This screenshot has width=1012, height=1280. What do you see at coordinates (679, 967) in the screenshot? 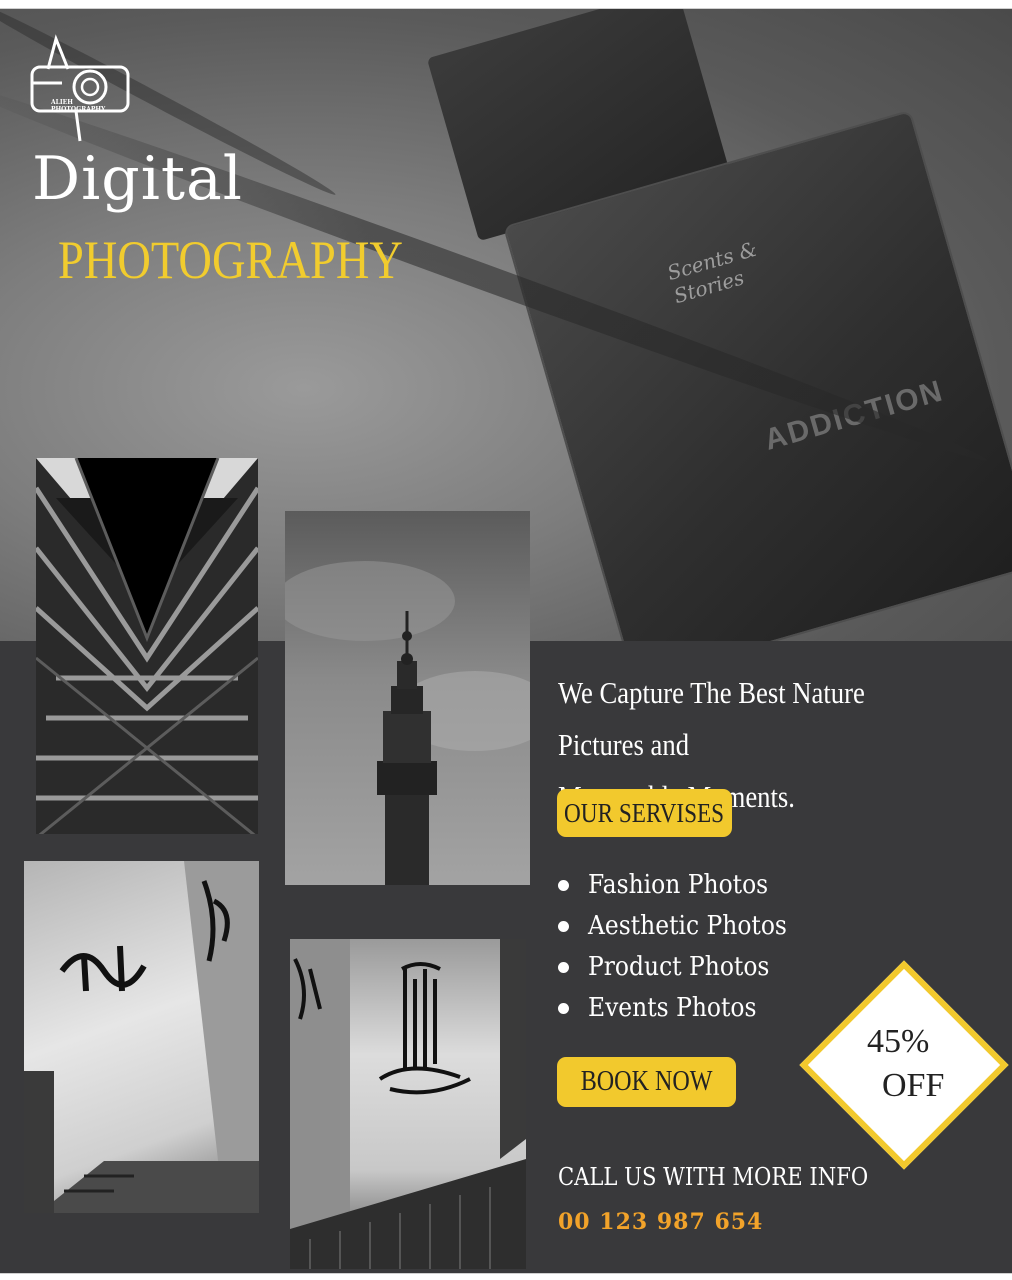
I see `service-label: Product Photos` at bounding box center [679, 967].